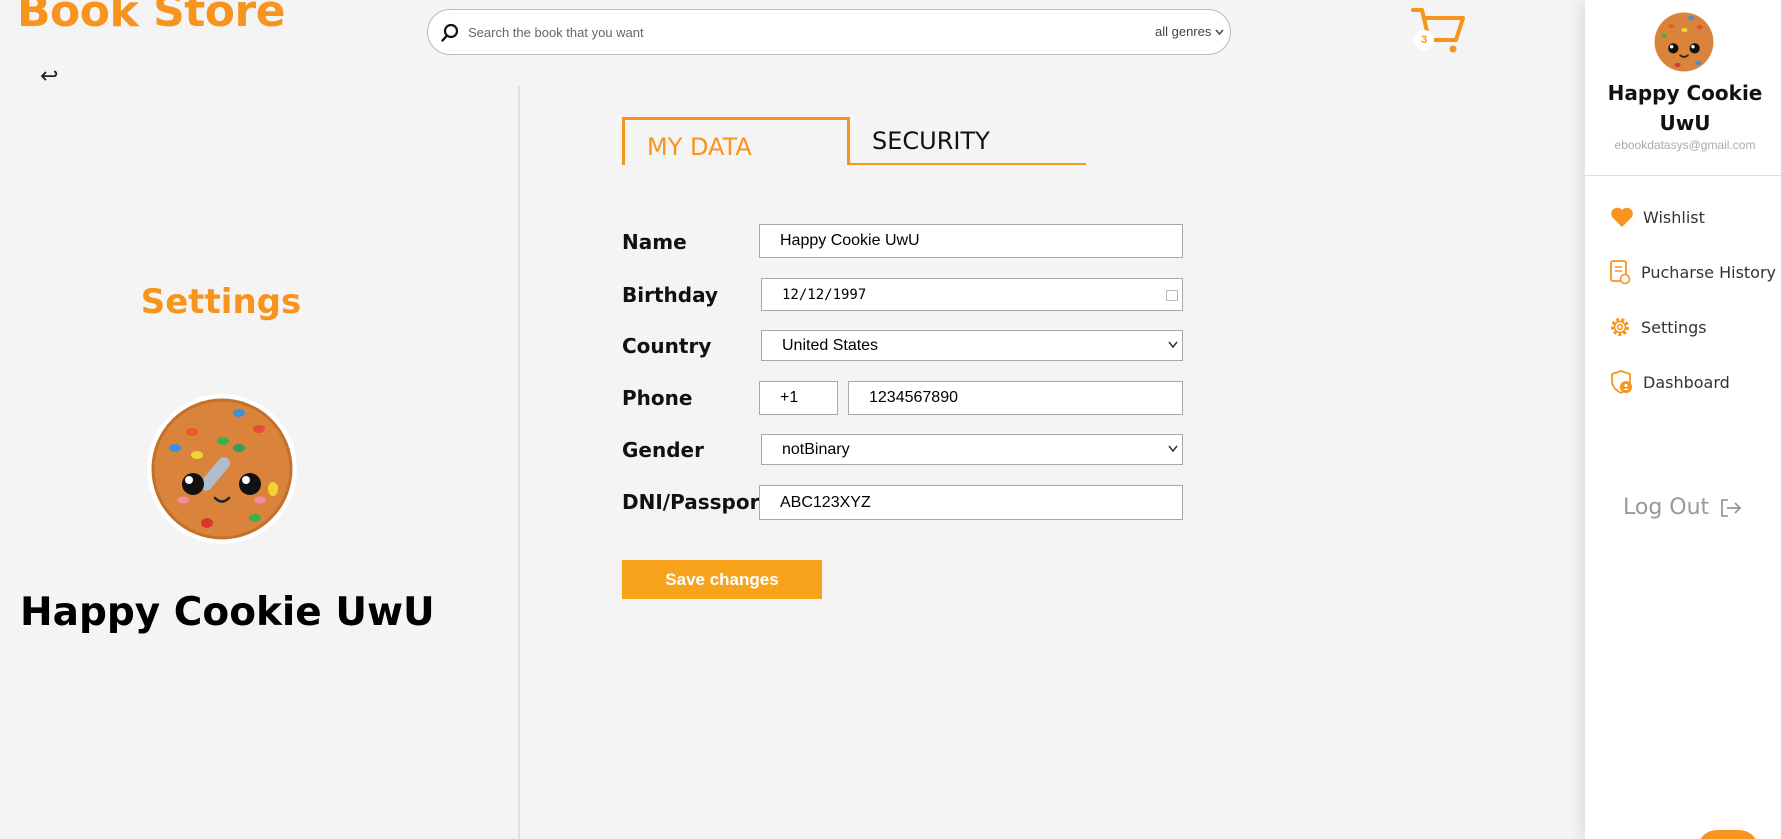  I want to click on birthday-label: Birthday, so click(670, 295).